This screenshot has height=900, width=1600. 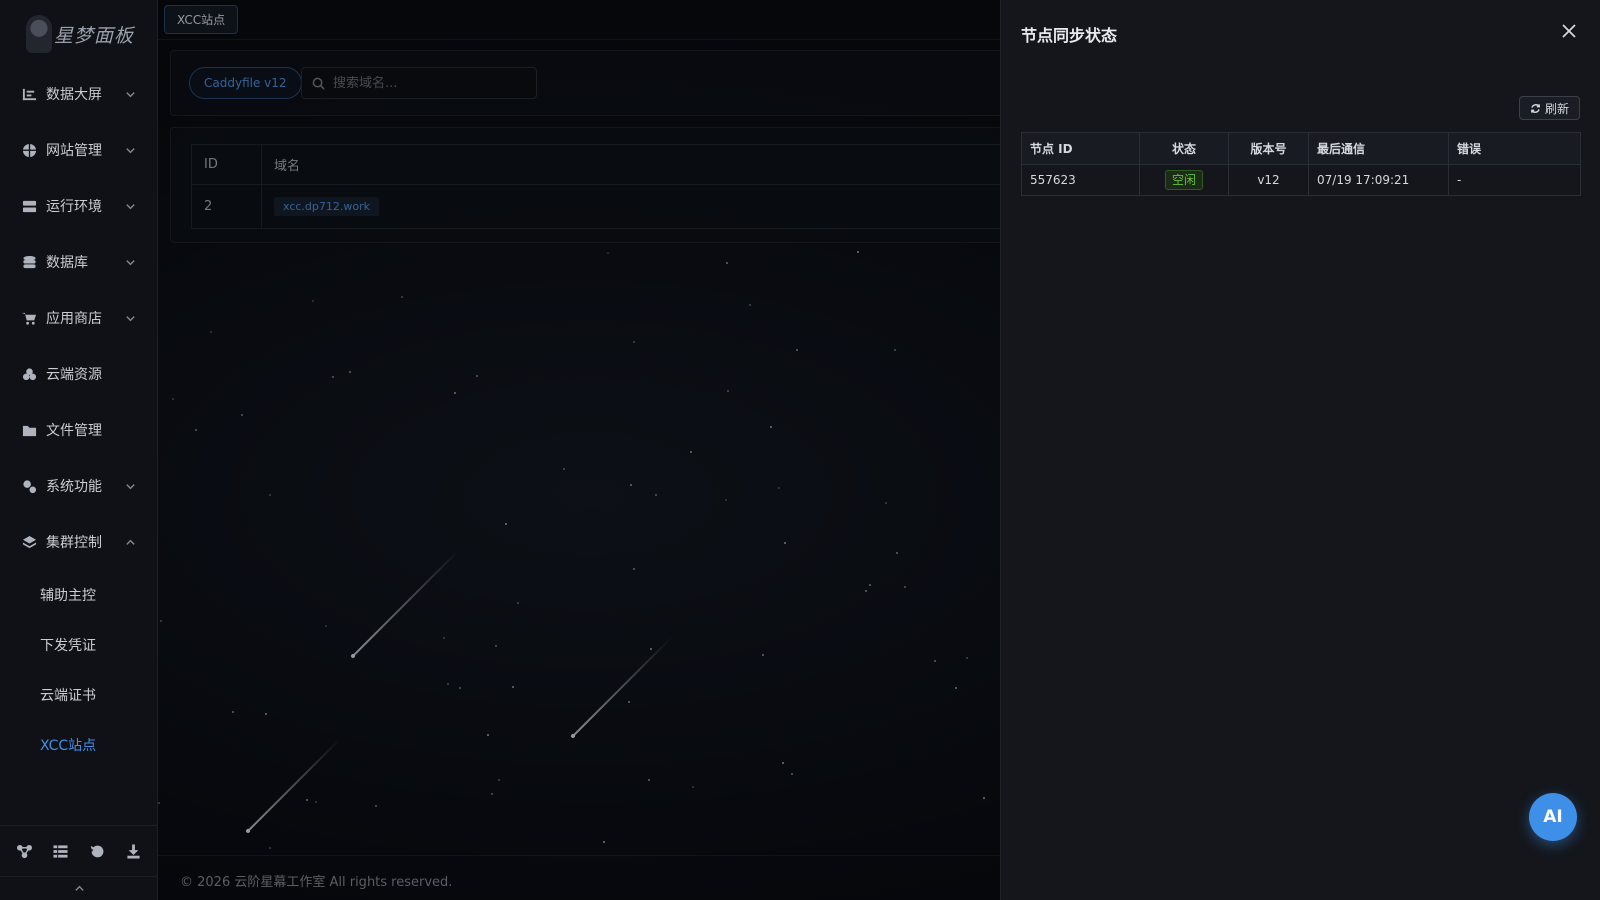 What do you see at coordinates (29, 318) in the screenshot?
I see `cart-icon` at bounding box center [29, 318].